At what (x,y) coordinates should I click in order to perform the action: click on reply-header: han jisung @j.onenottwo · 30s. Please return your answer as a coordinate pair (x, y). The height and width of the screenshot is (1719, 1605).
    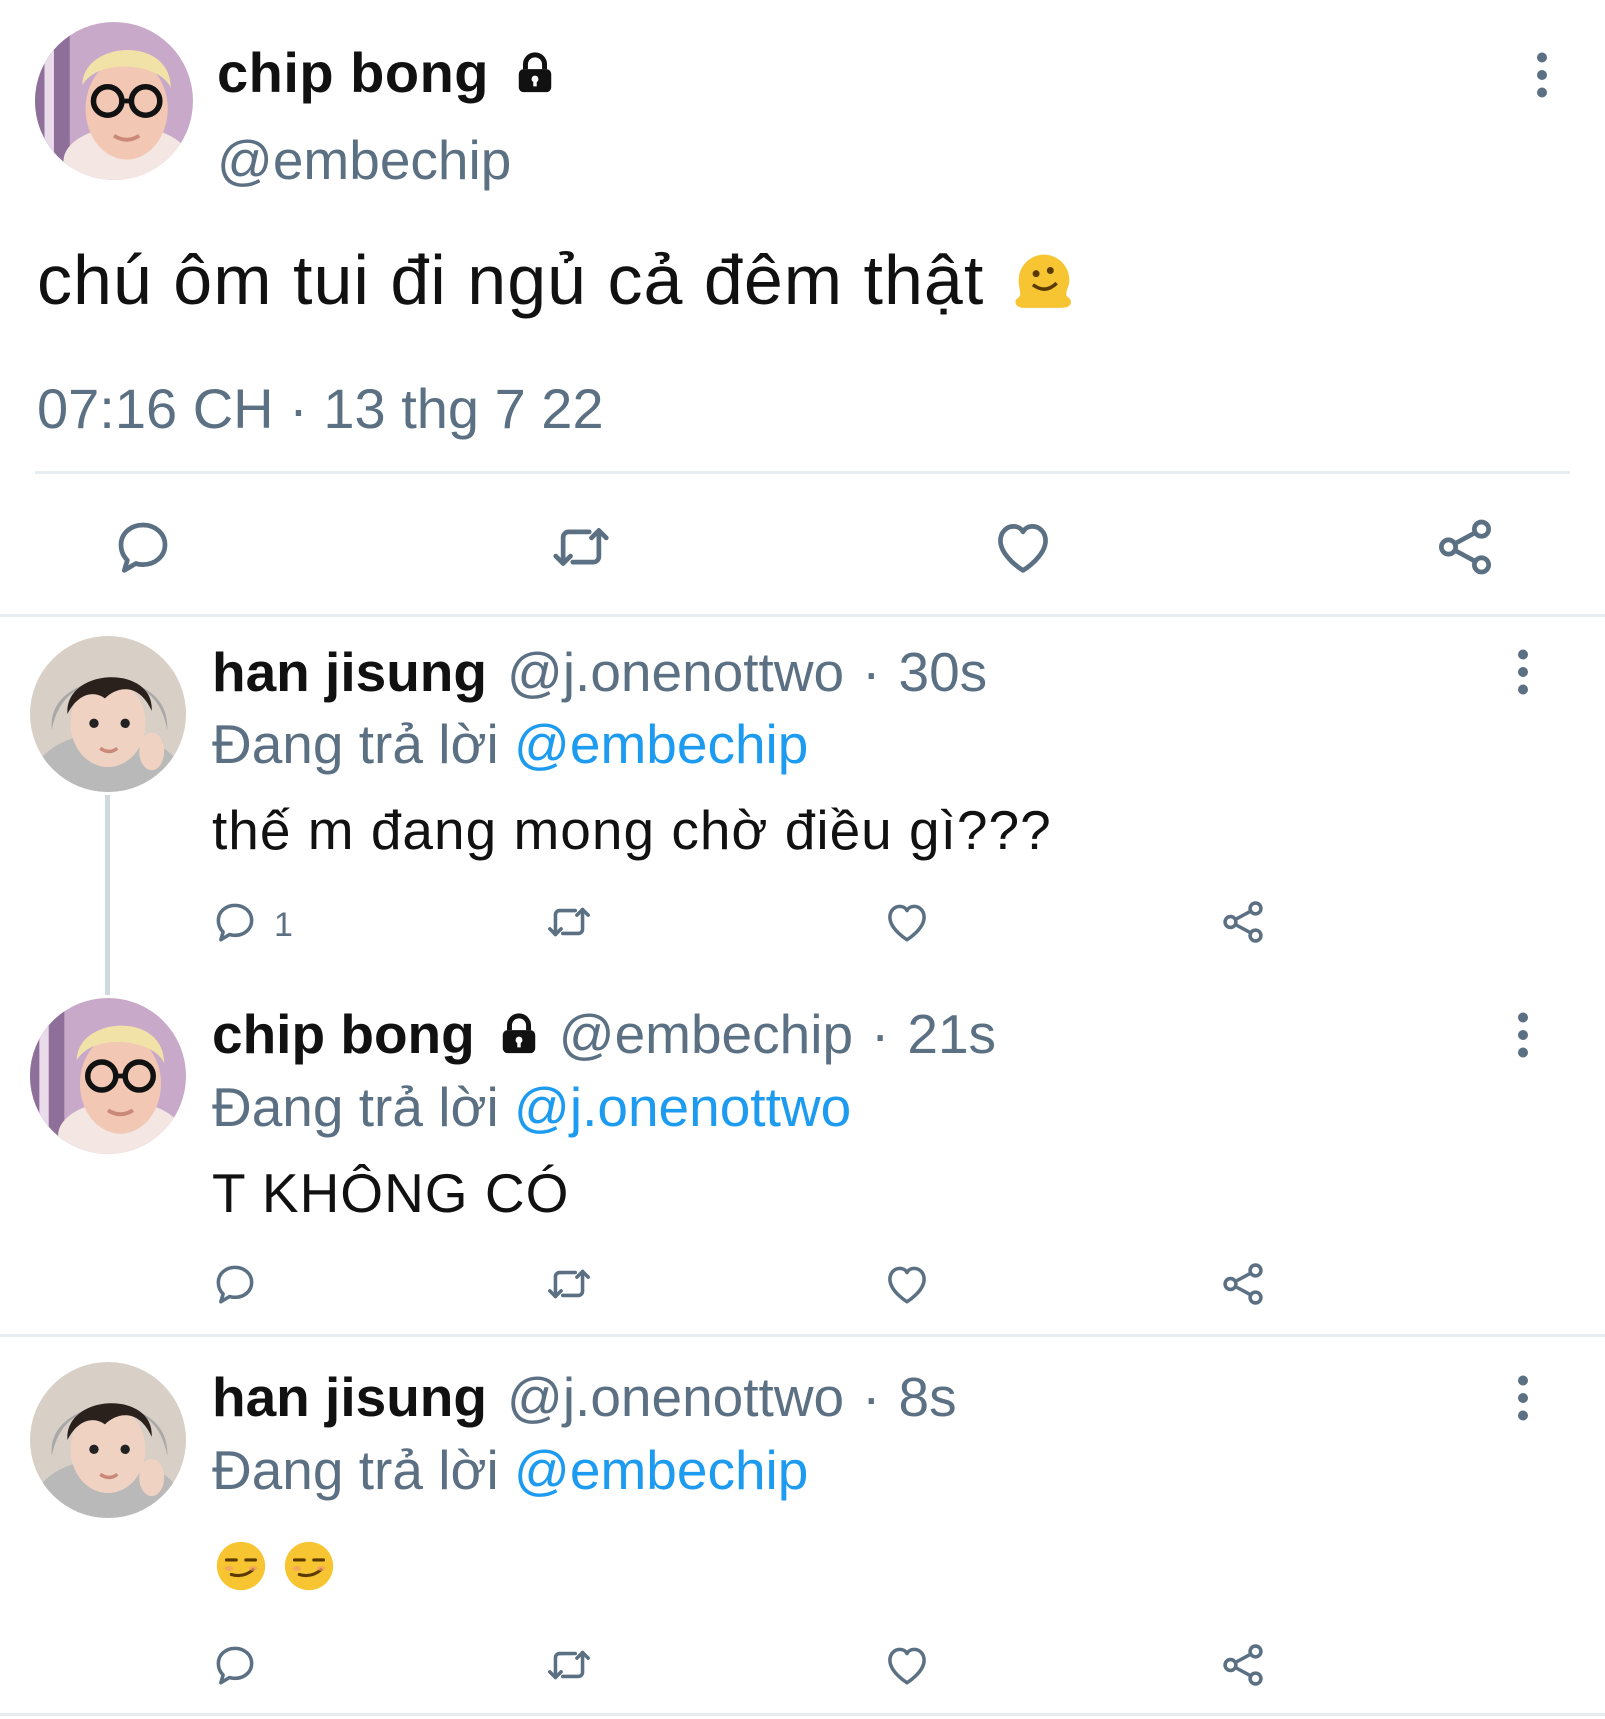
    Looking at the image, I should click on (599, 672).